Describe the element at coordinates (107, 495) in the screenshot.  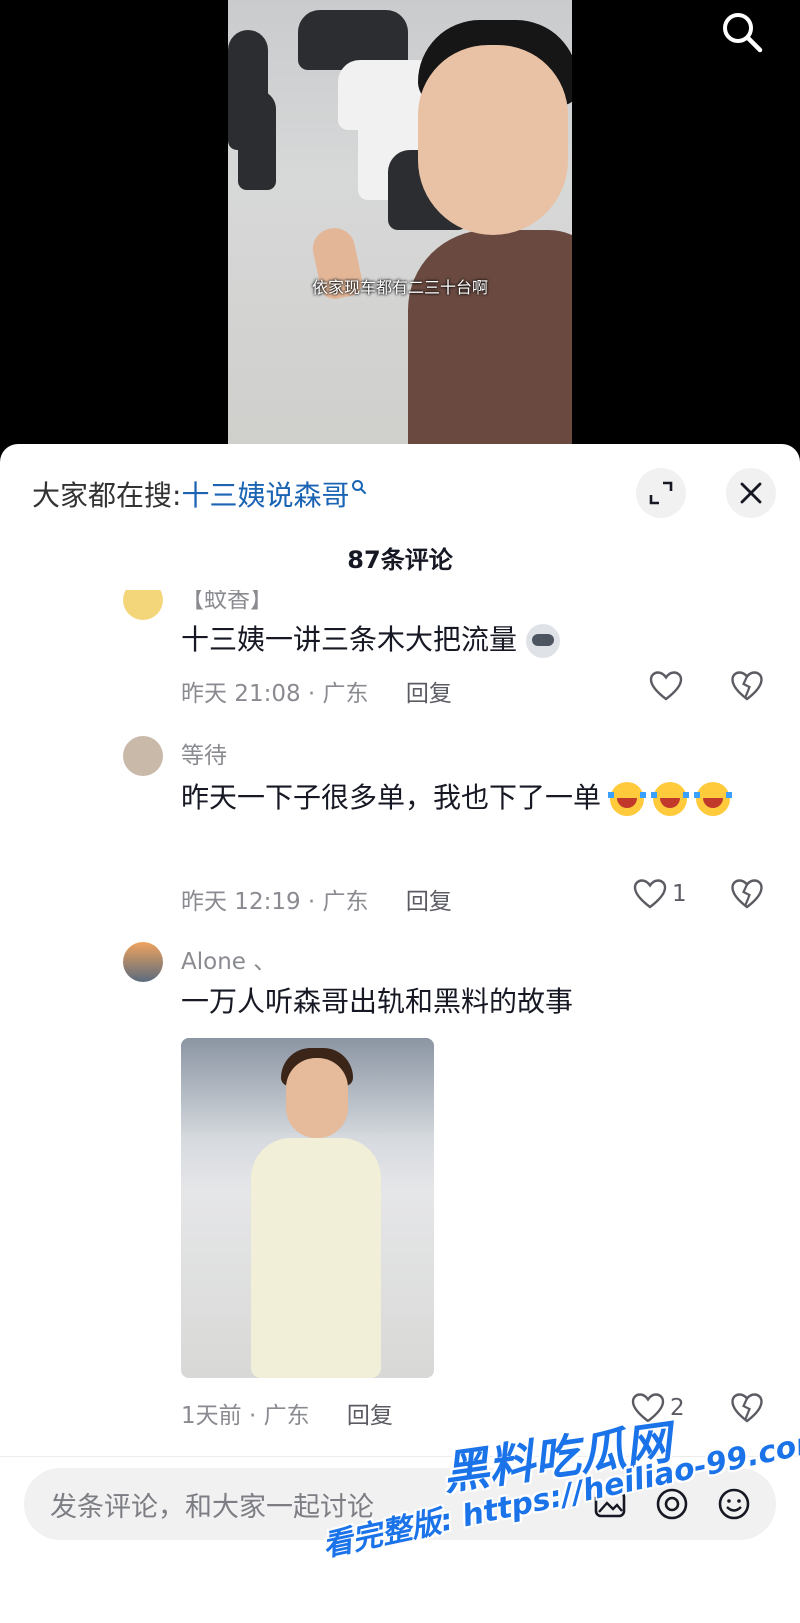
I see `suggestion-prefix: 大家都在搜:` at that location.